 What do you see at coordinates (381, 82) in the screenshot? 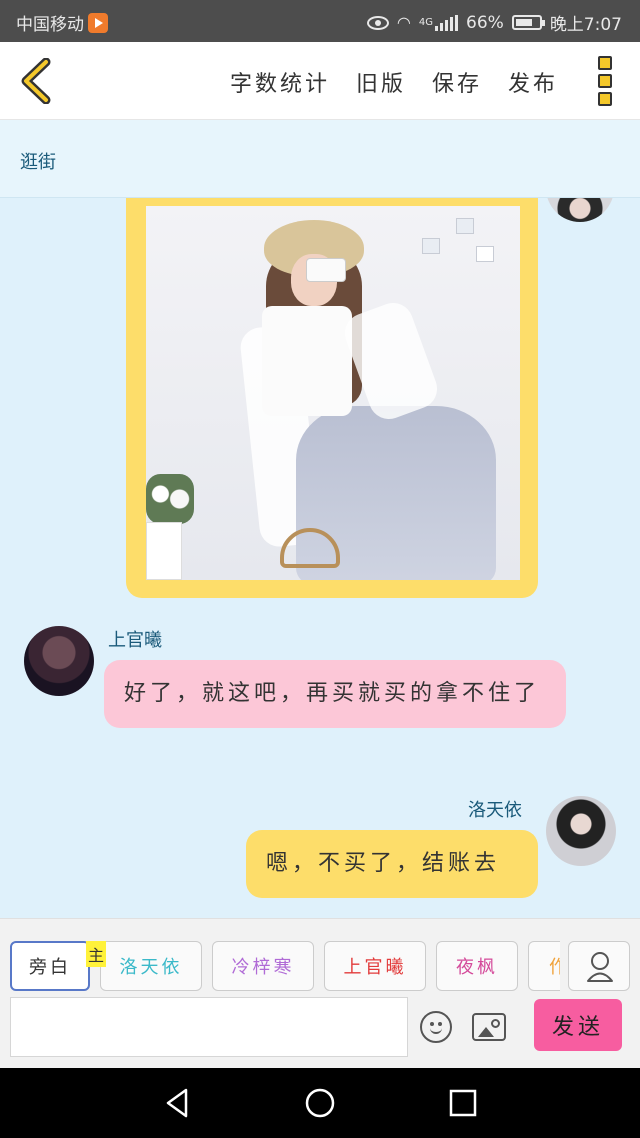
I see `old-version-button: 旧版` at bounding box center [381, 82].